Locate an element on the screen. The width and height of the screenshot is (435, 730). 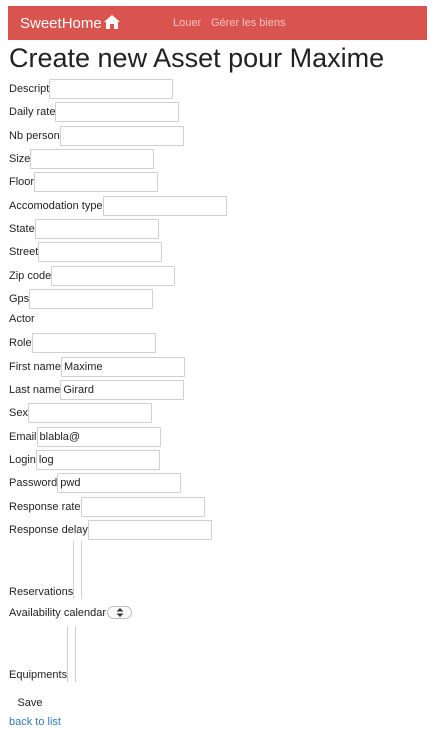
login-row: Login is located at coordinates (84, 460).